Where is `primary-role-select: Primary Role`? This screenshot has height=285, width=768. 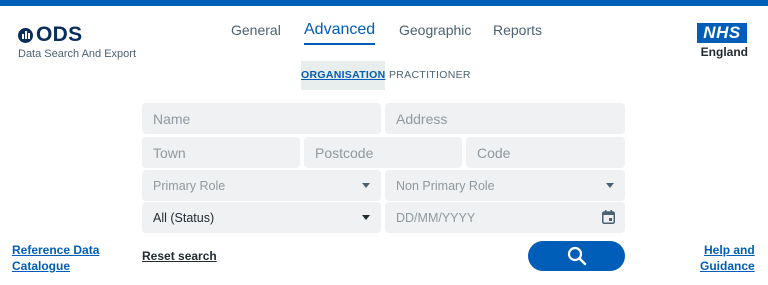 primary-role-select: Primary Role is located at coordinates (261, 185).